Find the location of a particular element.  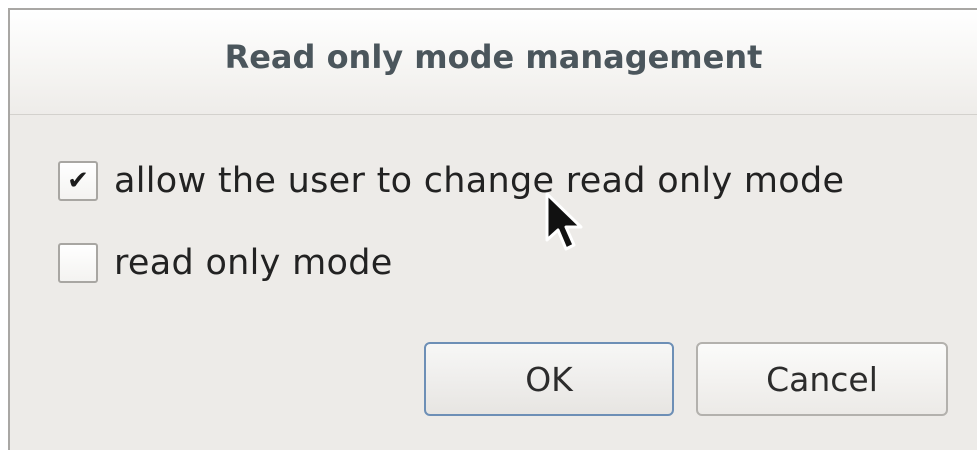

allow-change-checkbox: ✔ is located at coordinates (78, 181).